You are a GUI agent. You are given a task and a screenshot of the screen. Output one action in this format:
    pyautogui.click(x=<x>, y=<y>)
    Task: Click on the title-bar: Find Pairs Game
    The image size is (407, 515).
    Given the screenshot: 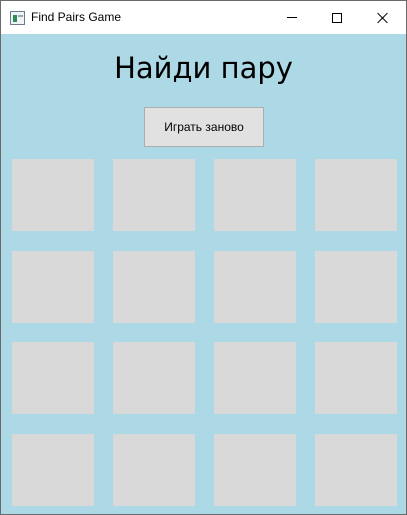 What is the action you would take?
    pyautogui.click(x=203, y=17)
    